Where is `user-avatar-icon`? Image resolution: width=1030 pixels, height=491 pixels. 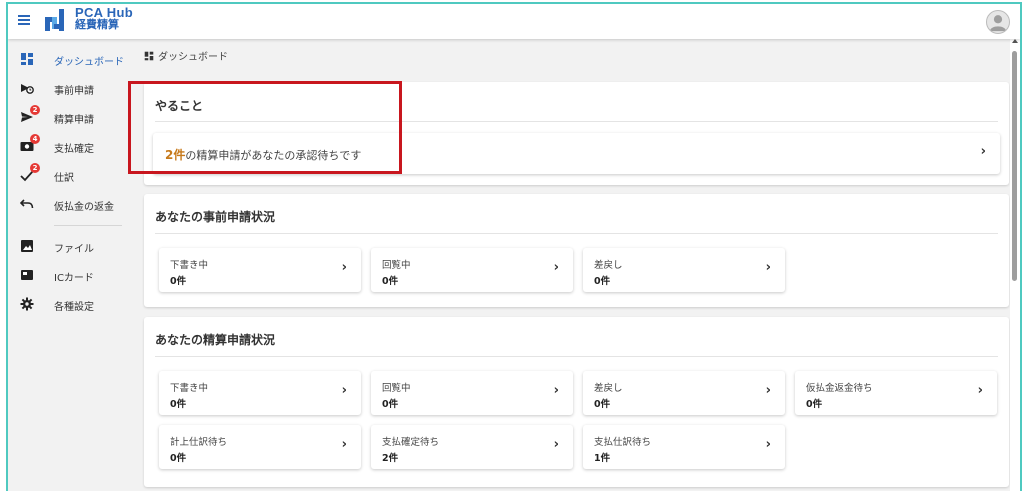 user-avatar-icon is located at coordinates (998, 22).